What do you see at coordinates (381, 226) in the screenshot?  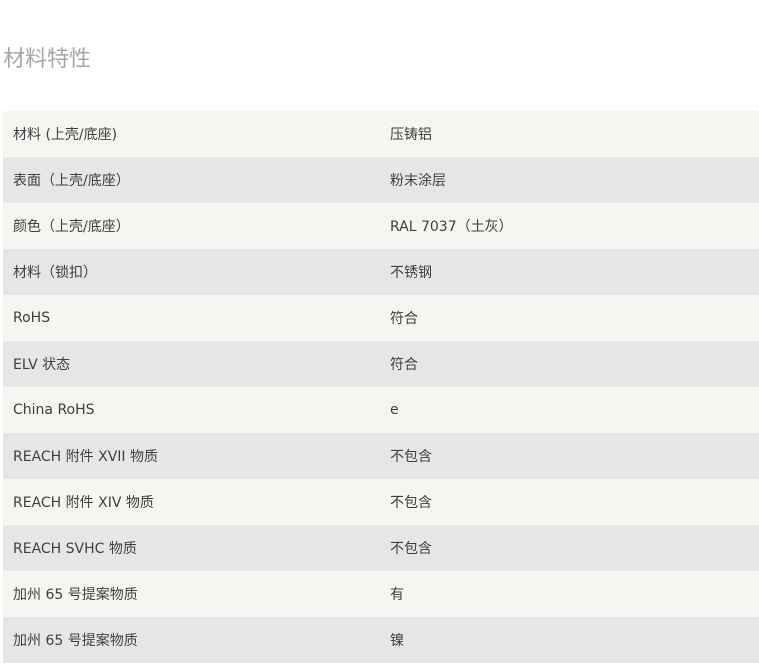 I see `table-row: 颜色（上壳/底座） RAL 7037（土灰）` at bounding box center [381, 226].